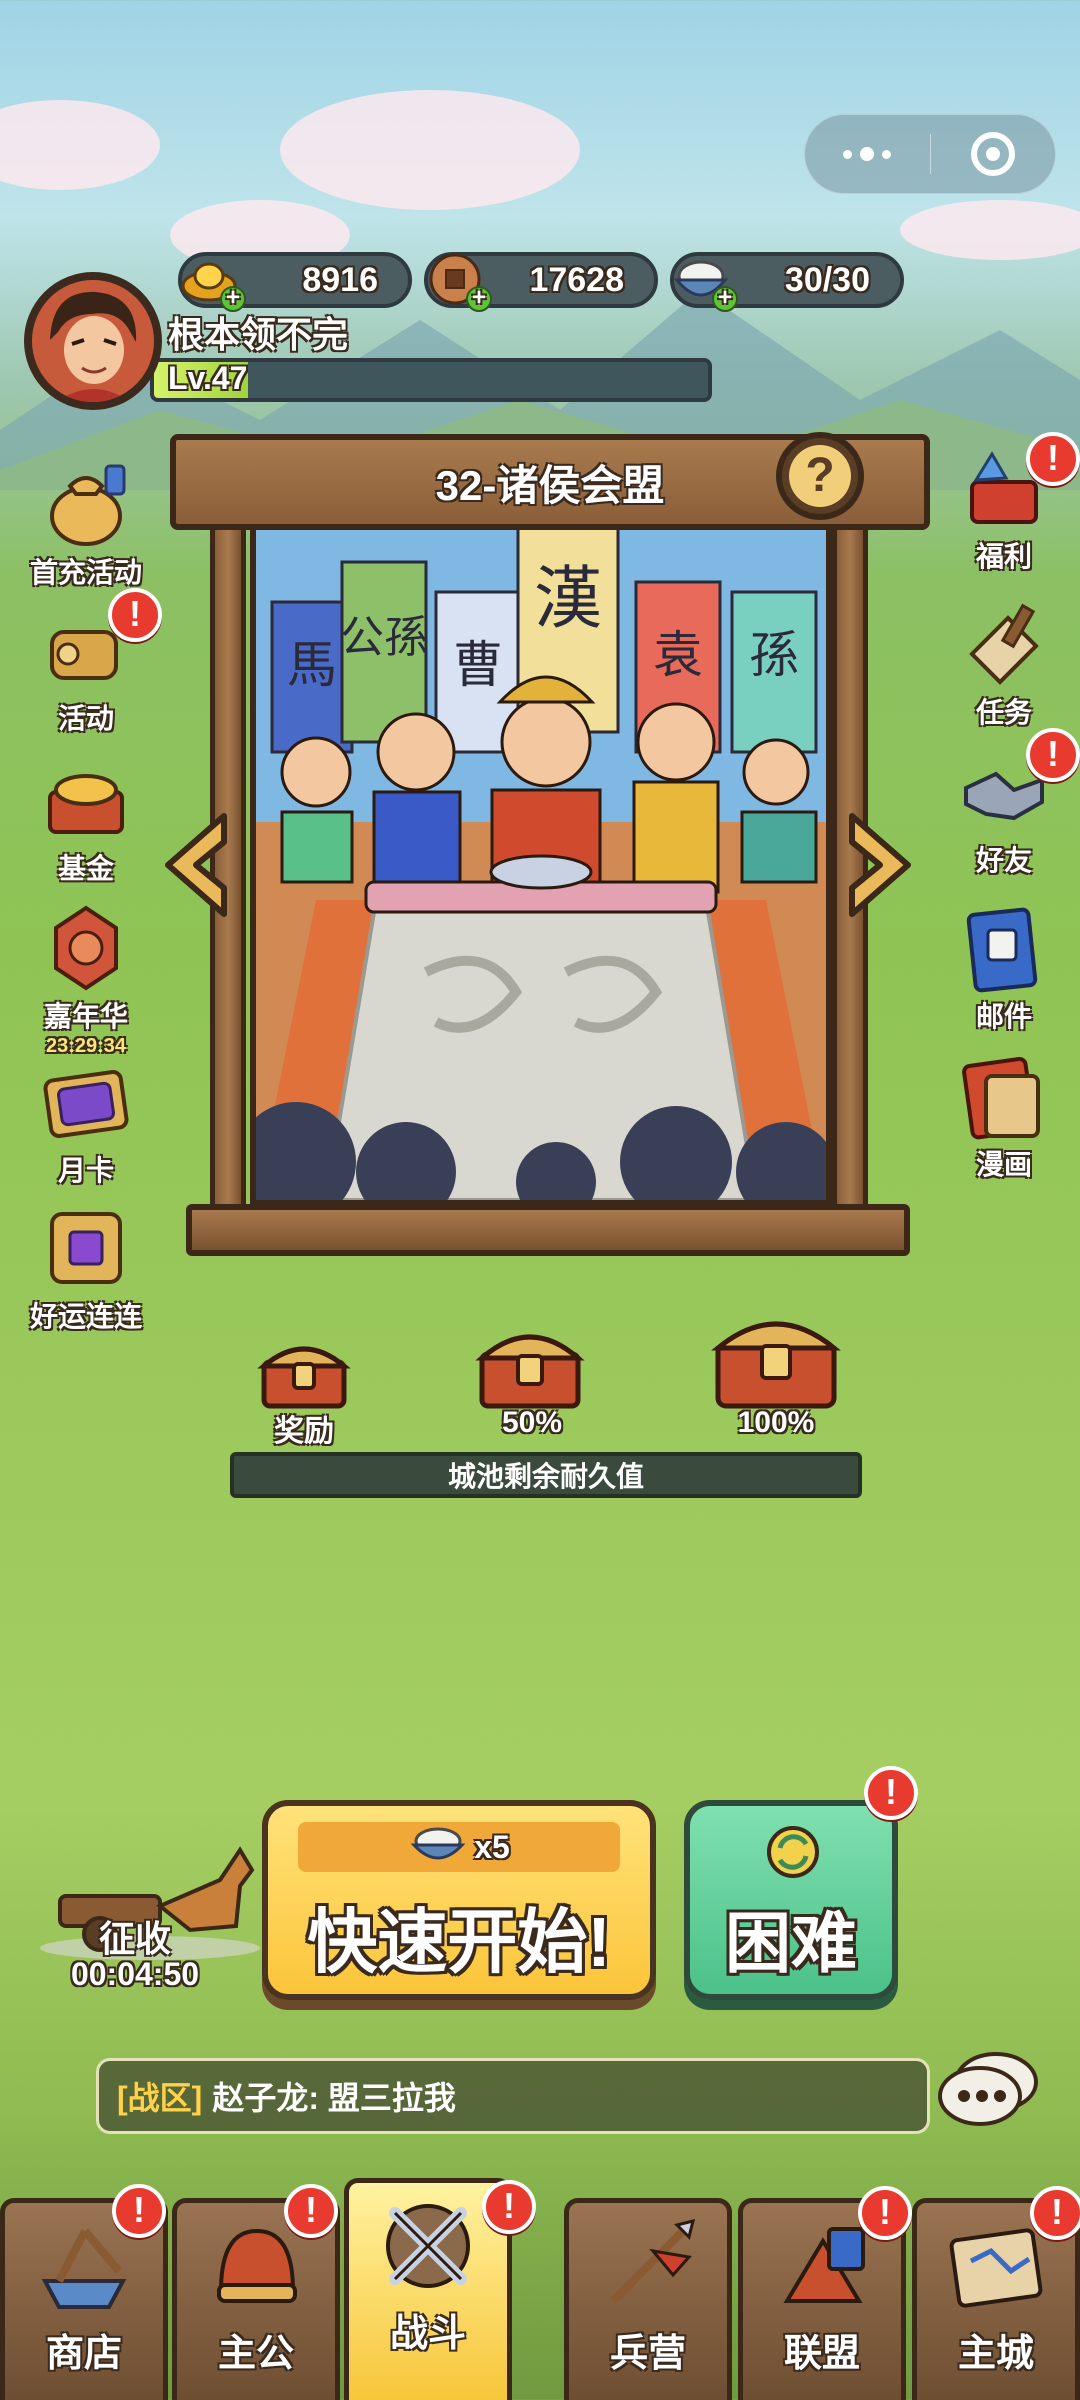 The image size is (1080, 2400). Describe the element at coordinates (530, 1363) in the screenshot. I see `reward-chest-50-icon` at that location.